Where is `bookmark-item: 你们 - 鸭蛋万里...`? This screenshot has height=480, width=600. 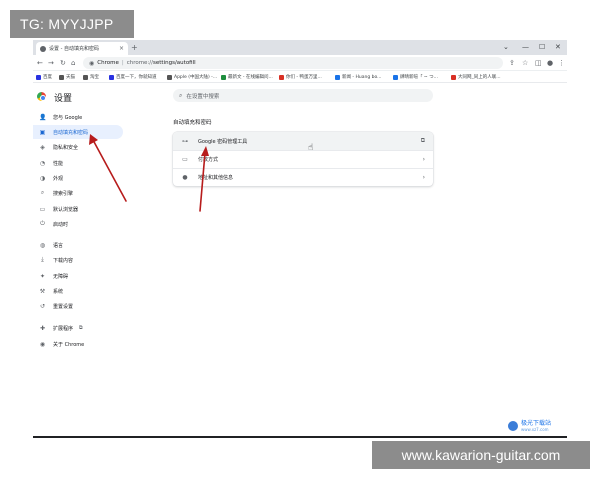
bookmark-item: 你们 - 鸭蛋万里... is located at coordinates (300, 77).